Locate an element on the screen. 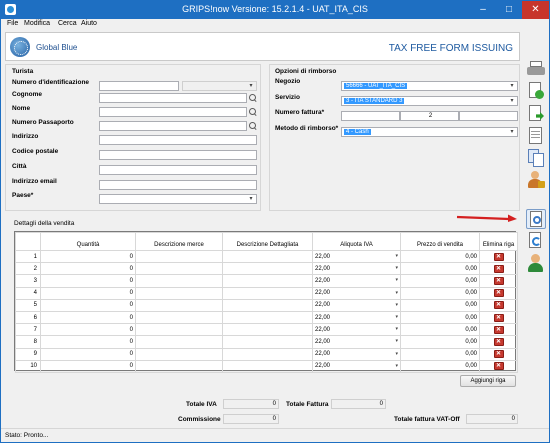  table-row: 10 0 22,00 ▾ 0,00 ✕ is located at coordinates (266, 366).